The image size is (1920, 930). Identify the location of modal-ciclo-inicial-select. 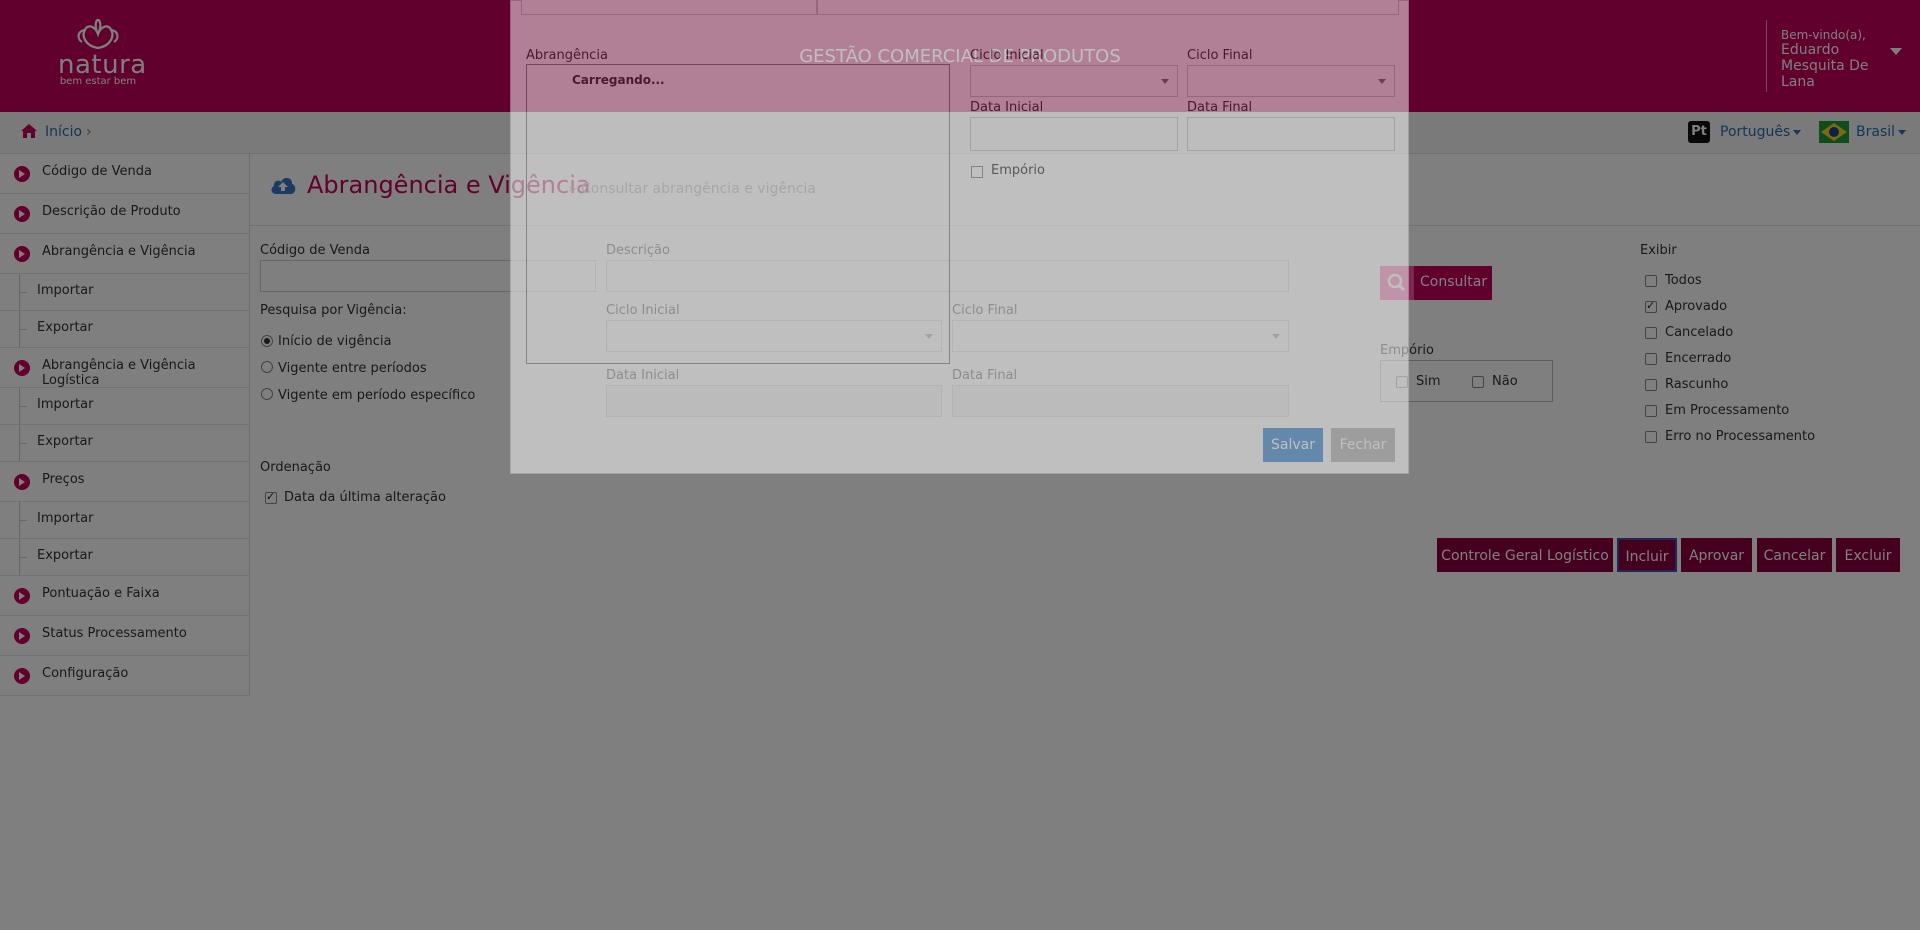
(1074, 81).